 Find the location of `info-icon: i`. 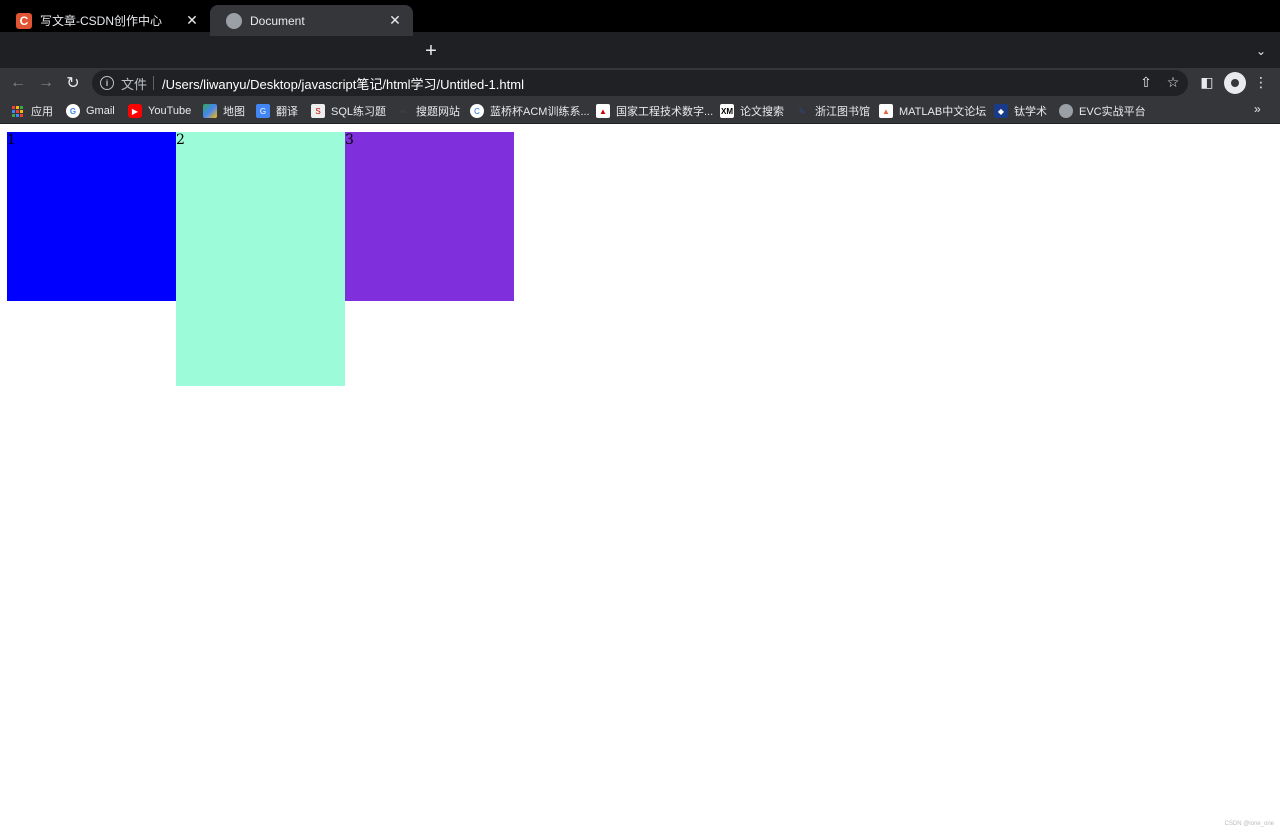

info-icon: i is located at coordinates (107, 83).